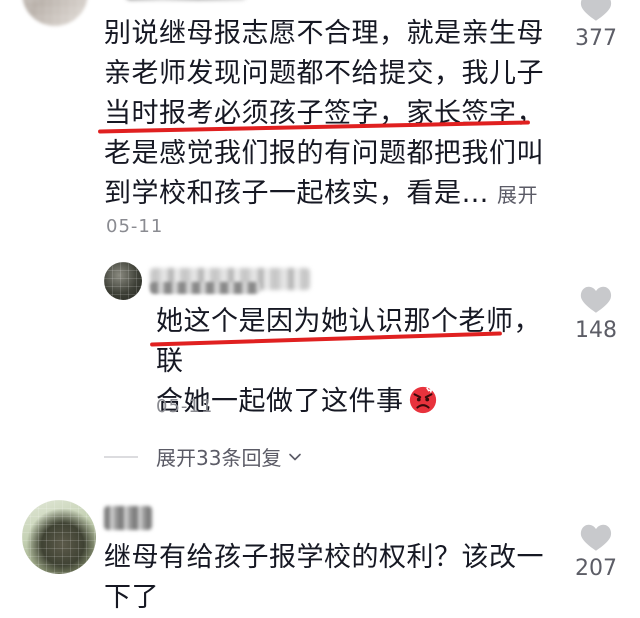 Image resolution: width=640 pixels, height=618 pixels. I want to click on like-count: 148, so click(596, 330).